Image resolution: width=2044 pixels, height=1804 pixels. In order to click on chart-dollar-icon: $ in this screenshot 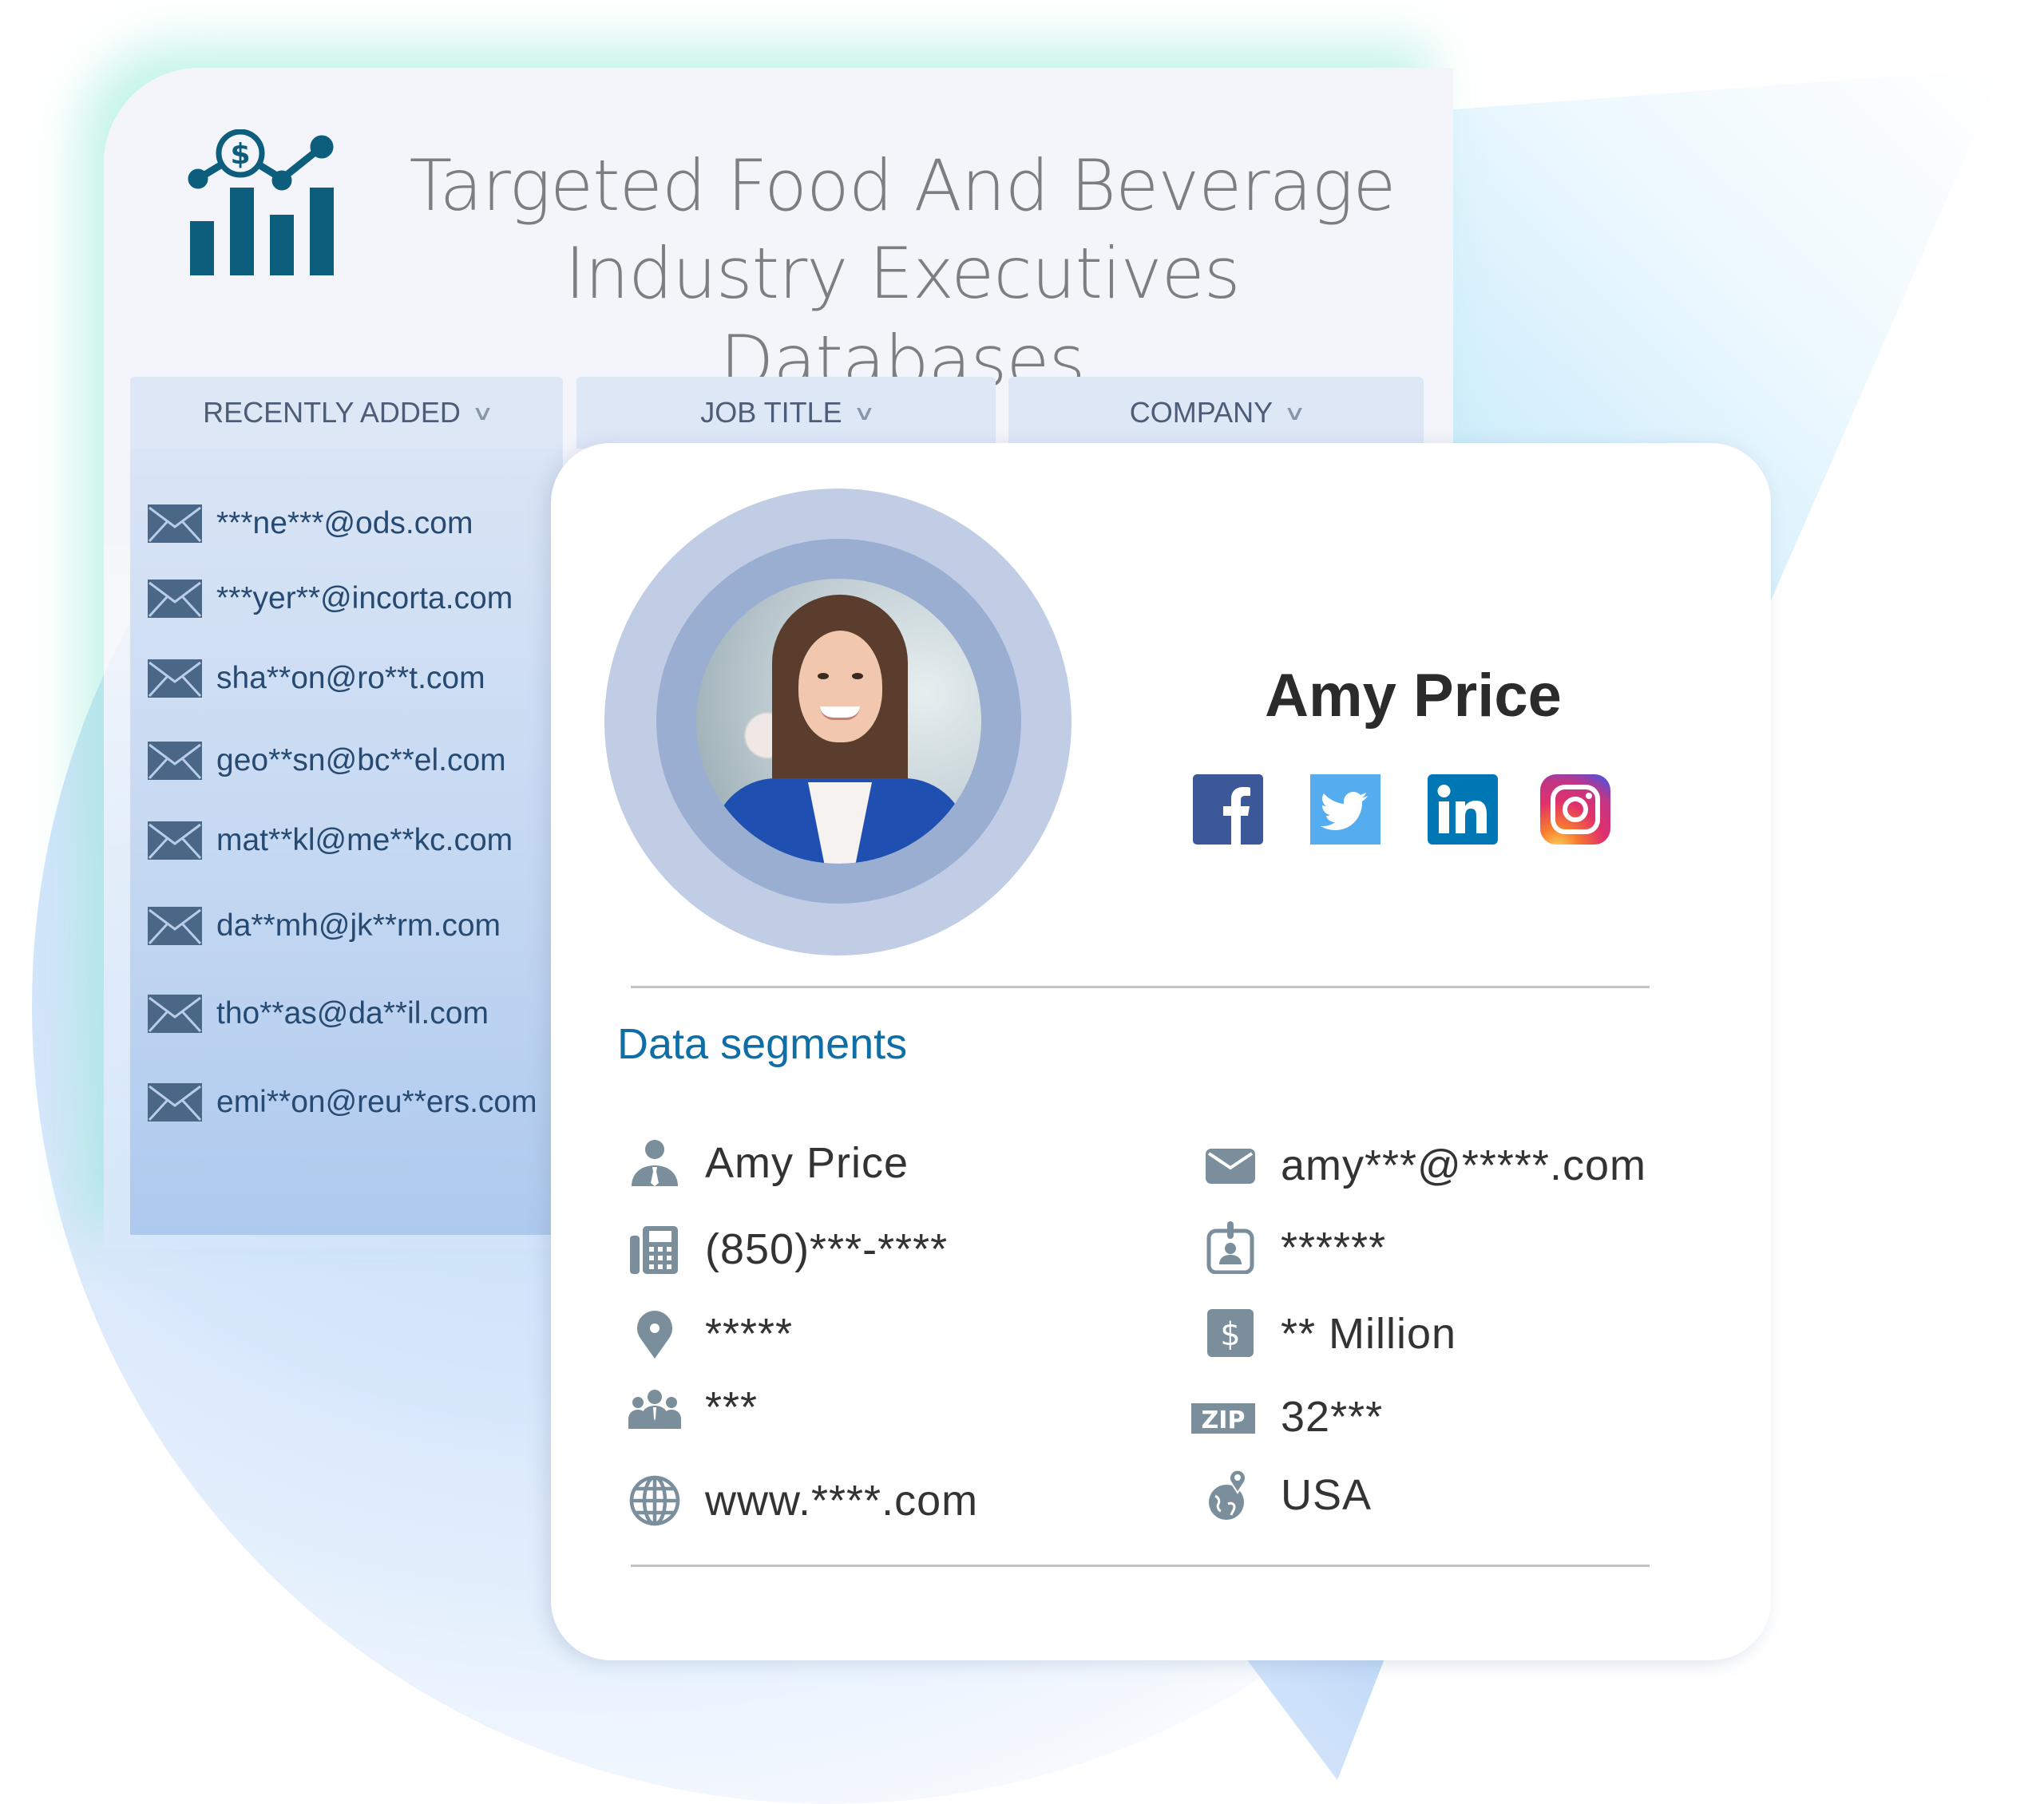, I will do `click(261, 202)`.